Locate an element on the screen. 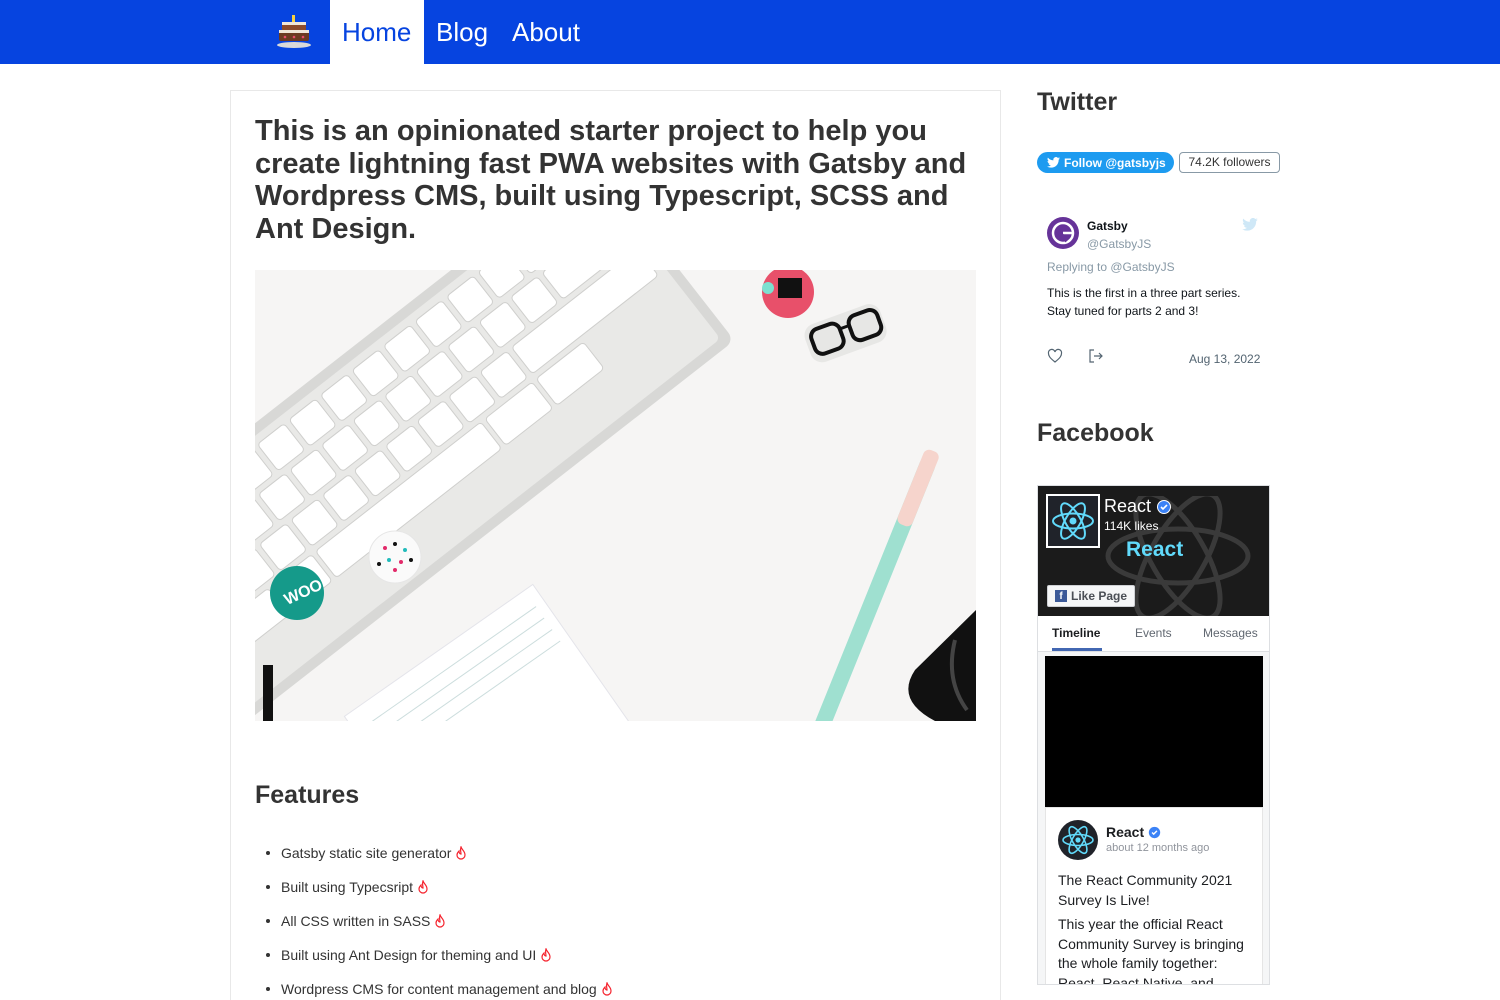  gatsby-avatar is located at coordinates (1063, 233).